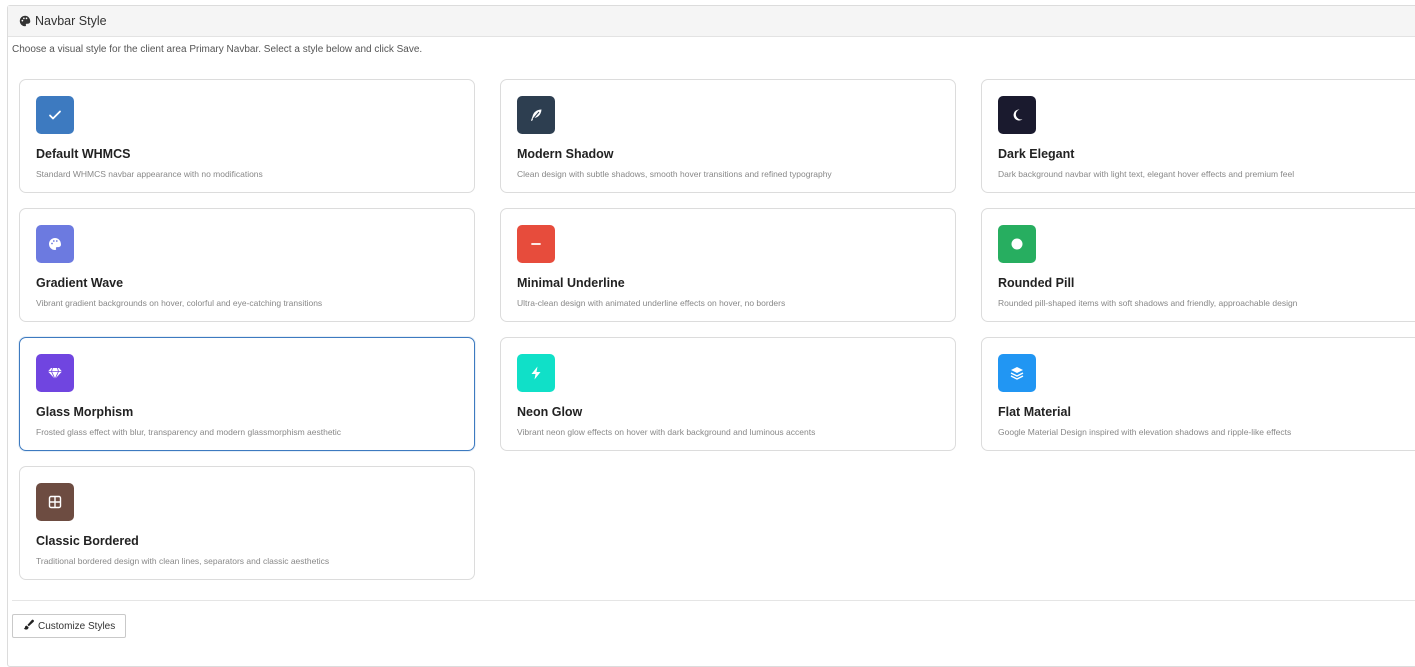  I want to click on style-card-title: Rounded Pill, so click(1036, 283).